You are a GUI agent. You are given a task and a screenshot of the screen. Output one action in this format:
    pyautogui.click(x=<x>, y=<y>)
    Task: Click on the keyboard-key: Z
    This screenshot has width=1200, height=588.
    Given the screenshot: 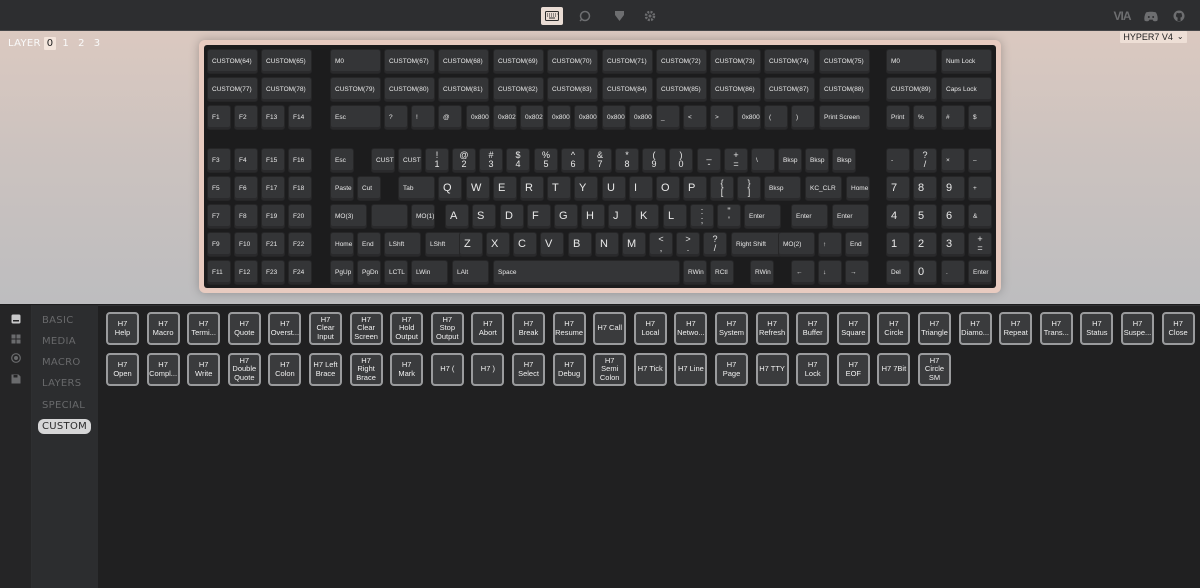 What is the action you would take?
    pyautogui.click(x=471, y=244)
    